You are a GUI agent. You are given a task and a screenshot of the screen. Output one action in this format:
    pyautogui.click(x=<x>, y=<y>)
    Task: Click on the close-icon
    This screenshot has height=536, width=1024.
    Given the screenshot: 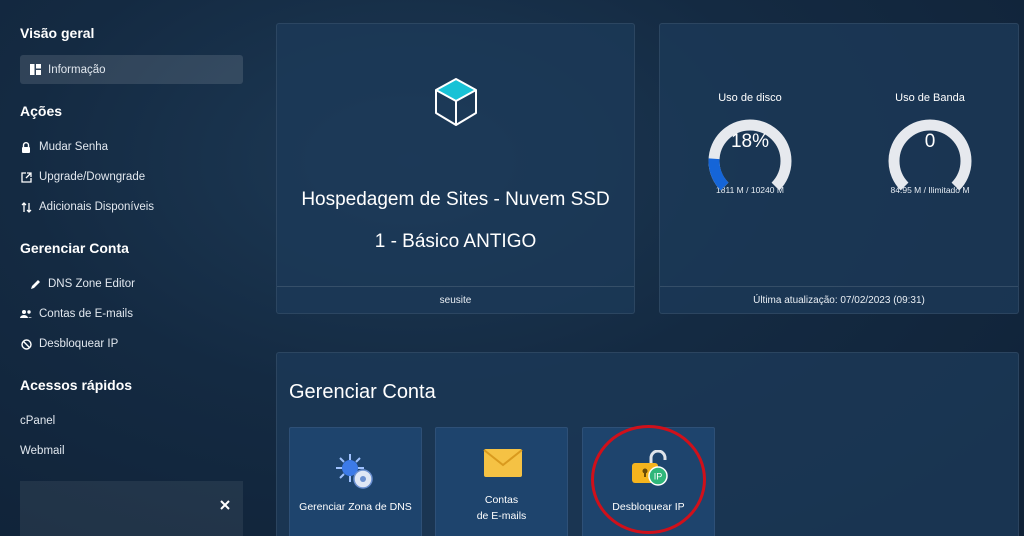 What is the action you would take?
    pyautogui.click(x=225, y=504)
    